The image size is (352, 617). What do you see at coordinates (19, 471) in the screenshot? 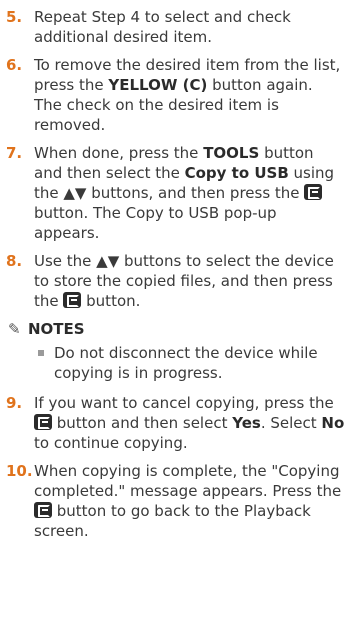
I see `step-number: 10.` at bounding box center [19, 471].